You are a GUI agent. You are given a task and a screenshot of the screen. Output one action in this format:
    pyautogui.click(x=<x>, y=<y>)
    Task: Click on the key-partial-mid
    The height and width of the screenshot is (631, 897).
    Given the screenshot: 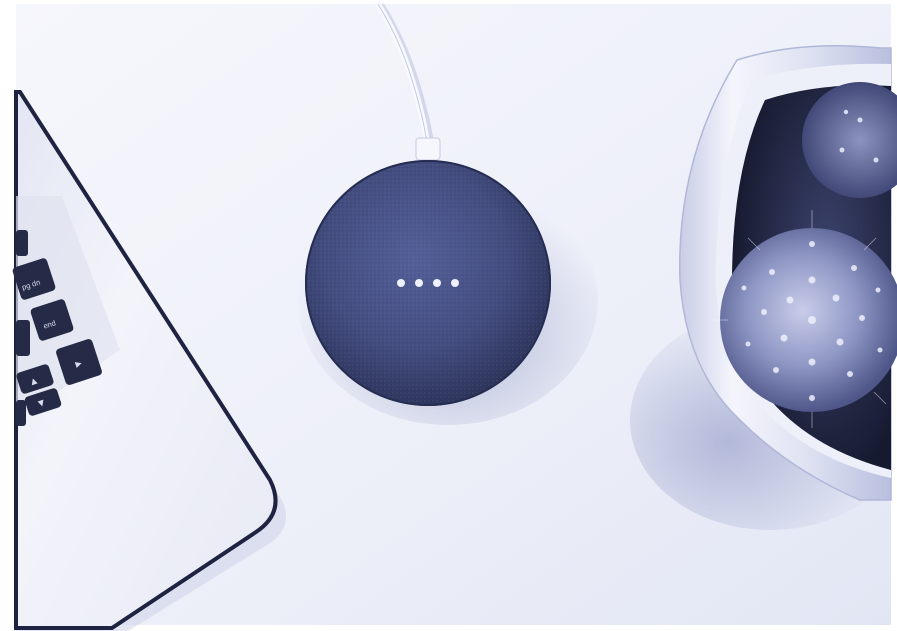 What is the action you would take?
    pyautogui.click(x=23, y=338)
    